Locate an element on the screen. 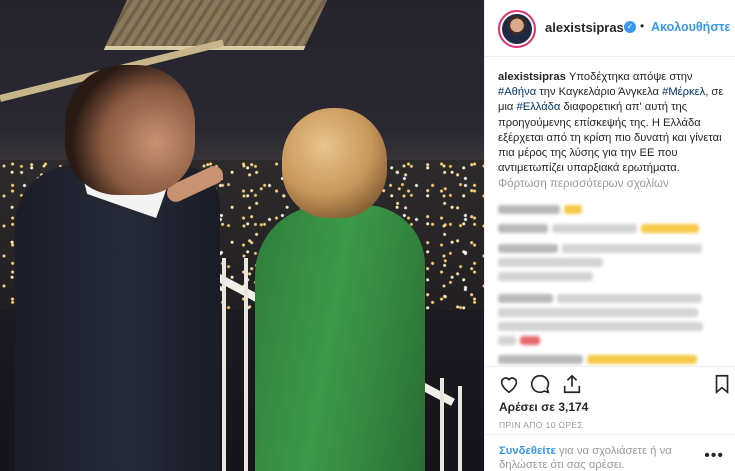 This screenshot has height=471, width=735. share-icon is located at coordinates (572, 384).